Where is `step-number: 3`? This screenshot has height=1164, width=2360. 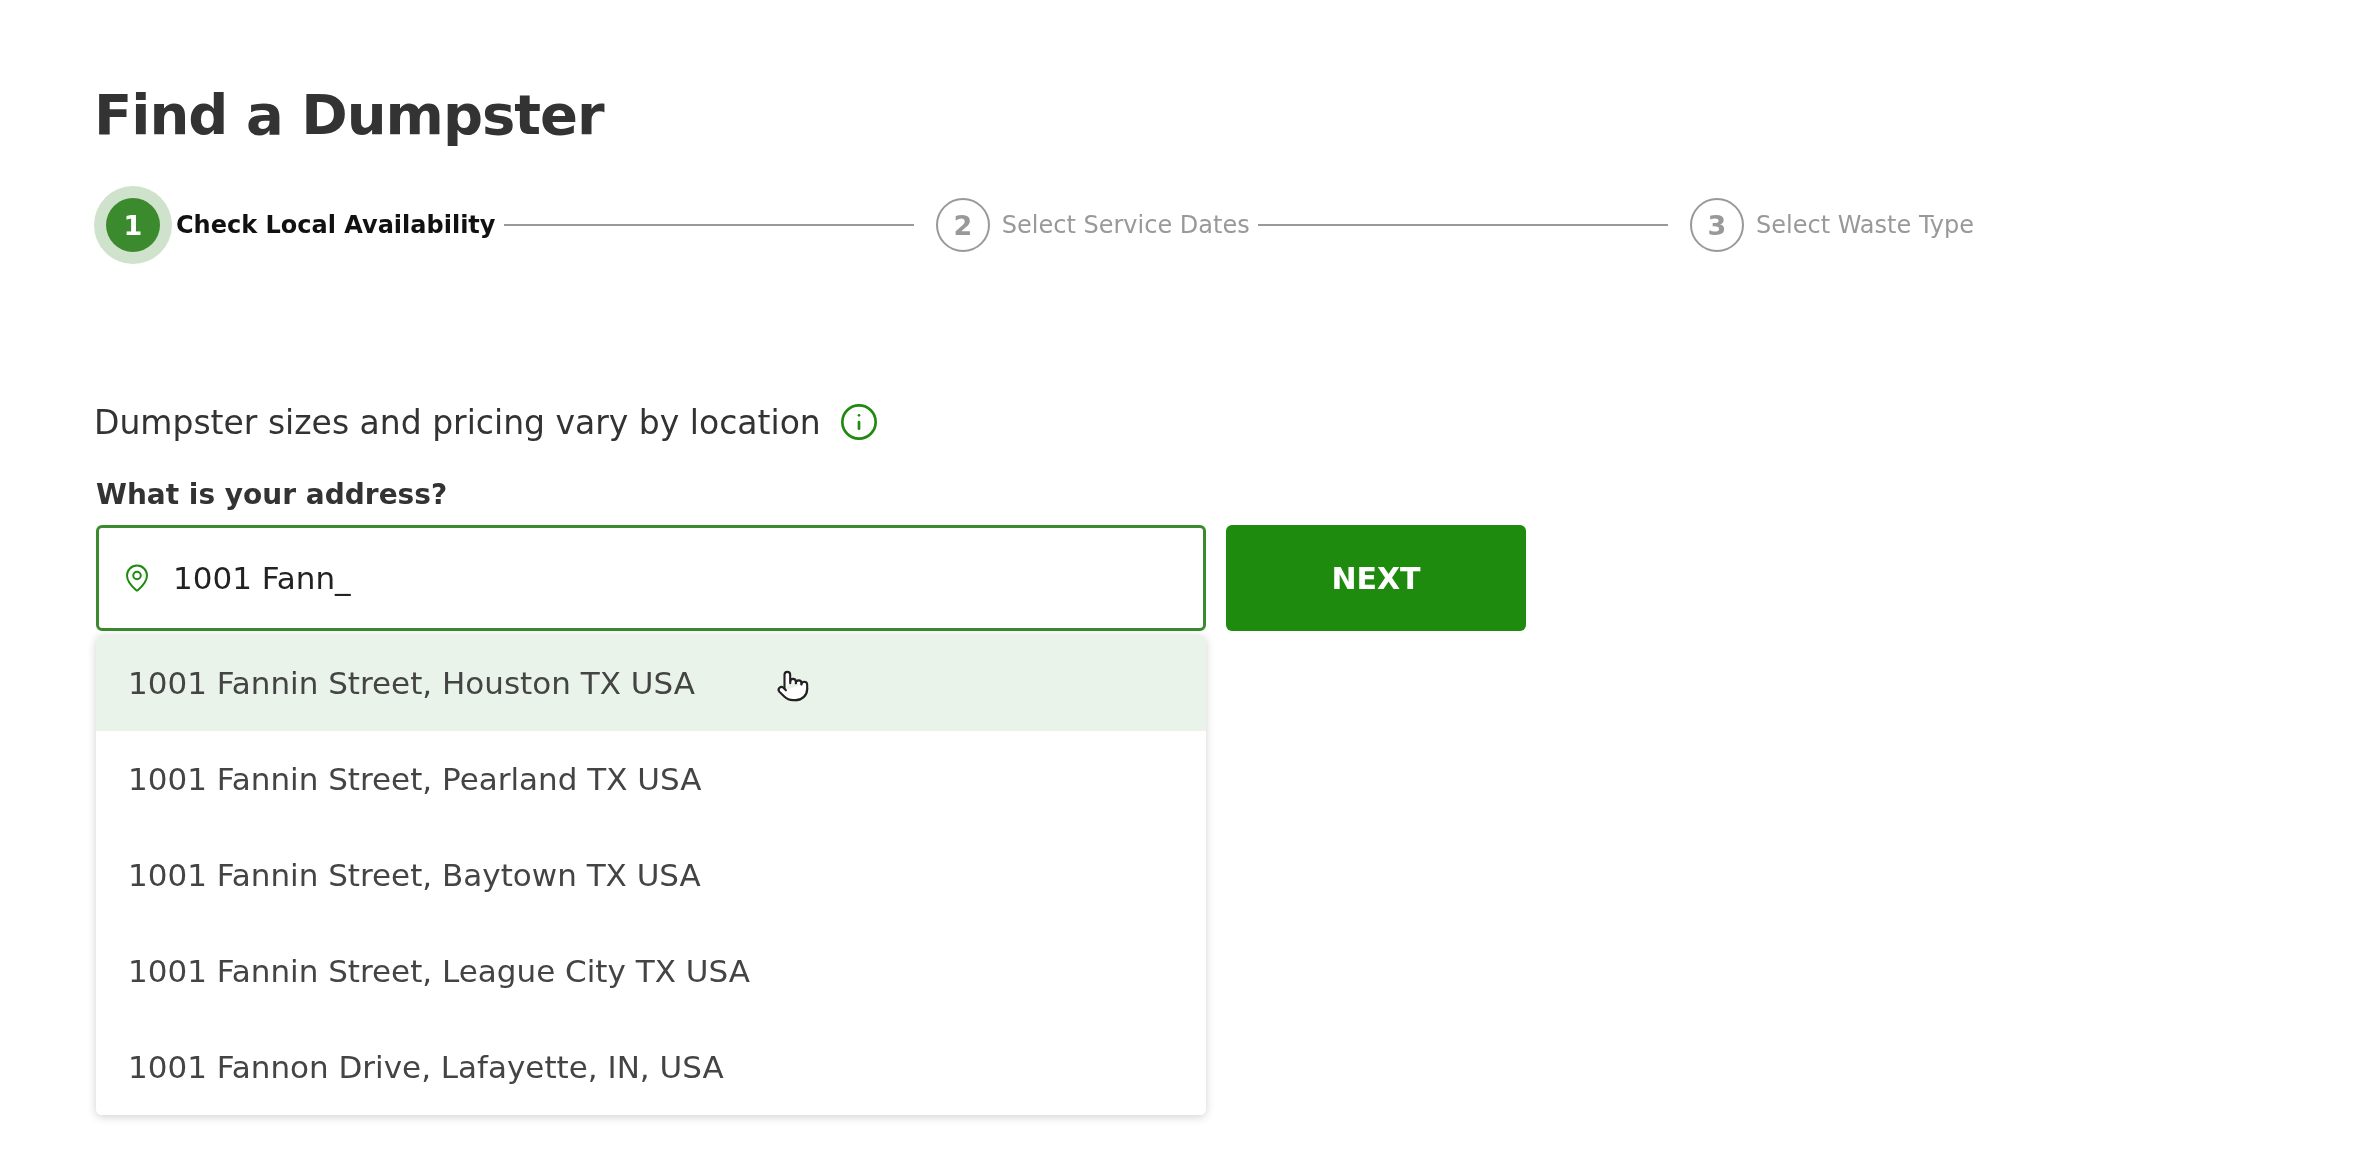
step-number: 3 is located at coordinates (1717, 225).